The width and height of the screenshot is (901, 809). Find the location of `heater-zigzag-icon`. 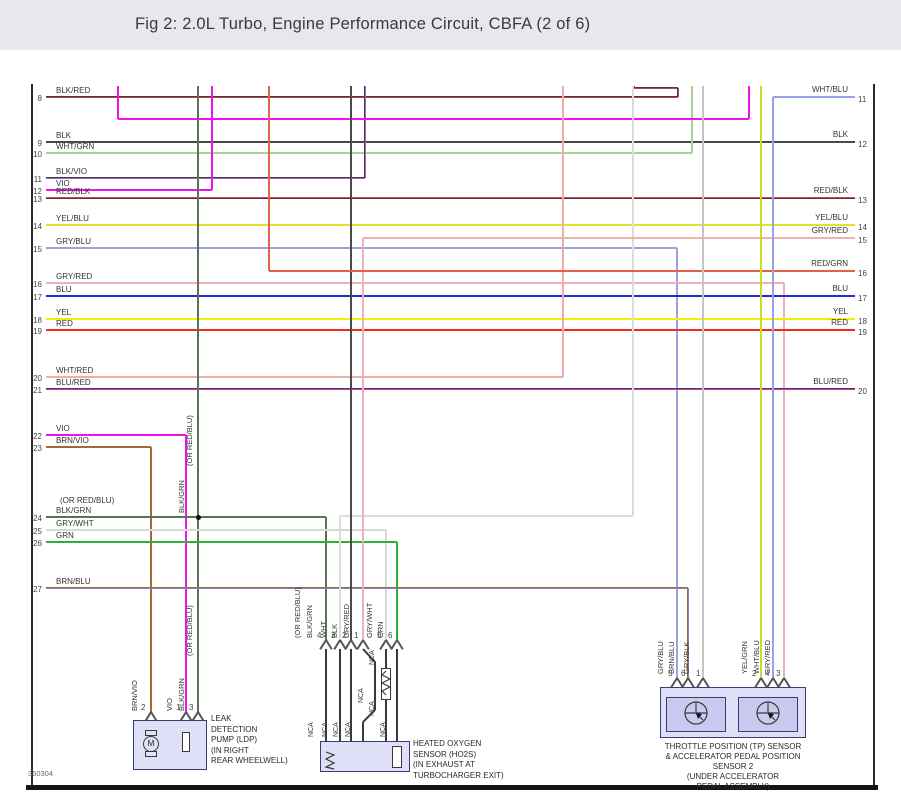

heater-zigzag-icon is located at coordinates (330, 760).